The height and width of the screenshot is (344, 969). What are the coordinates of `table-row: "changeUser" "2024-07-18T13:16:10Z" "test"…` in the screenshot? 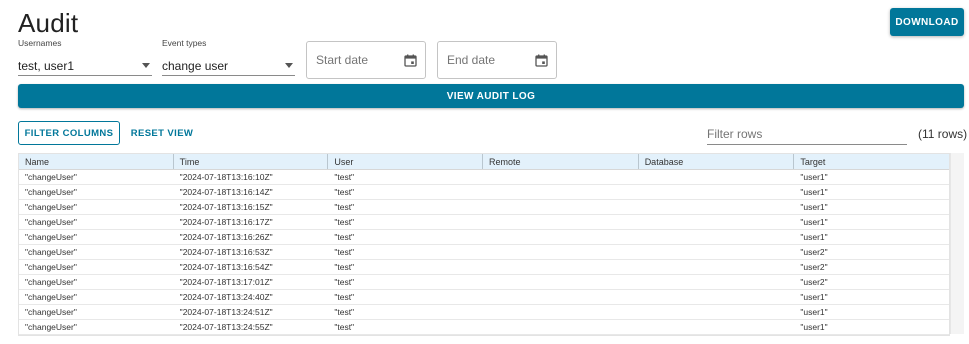 It's located at (484, 177).